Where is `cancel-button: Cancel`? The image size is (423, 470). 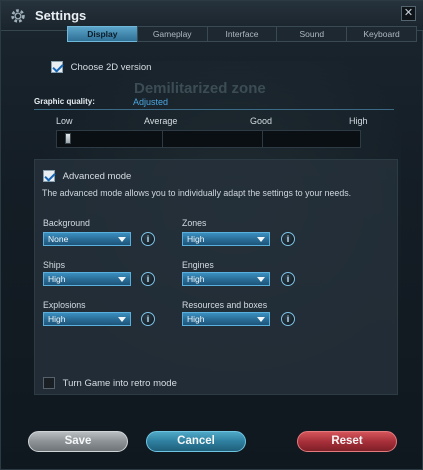 cancel-button: Cancel is located at coordinates (196, 441).